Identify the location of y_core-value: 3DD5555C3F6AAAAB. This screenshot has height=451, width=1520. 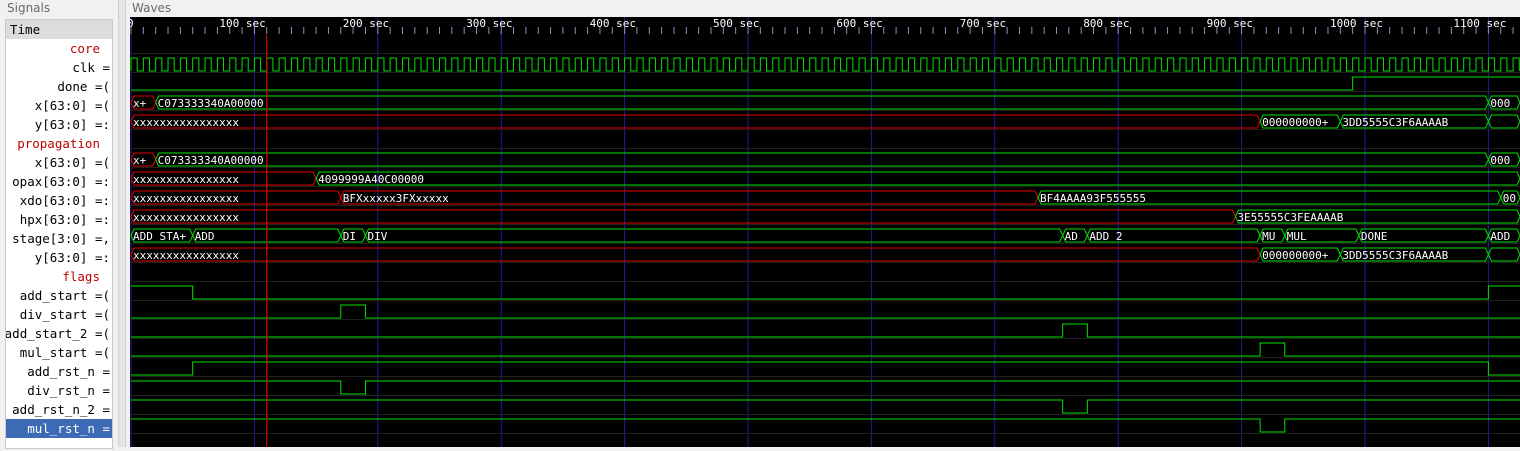
(1395, 122).